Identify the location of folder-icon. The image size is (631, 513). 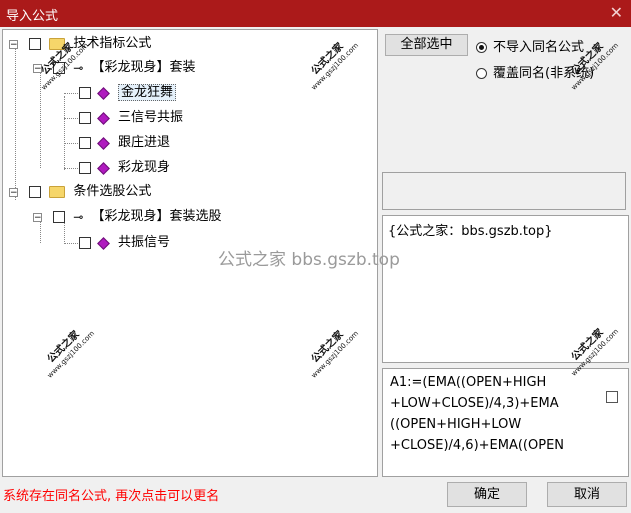
(57, 192).